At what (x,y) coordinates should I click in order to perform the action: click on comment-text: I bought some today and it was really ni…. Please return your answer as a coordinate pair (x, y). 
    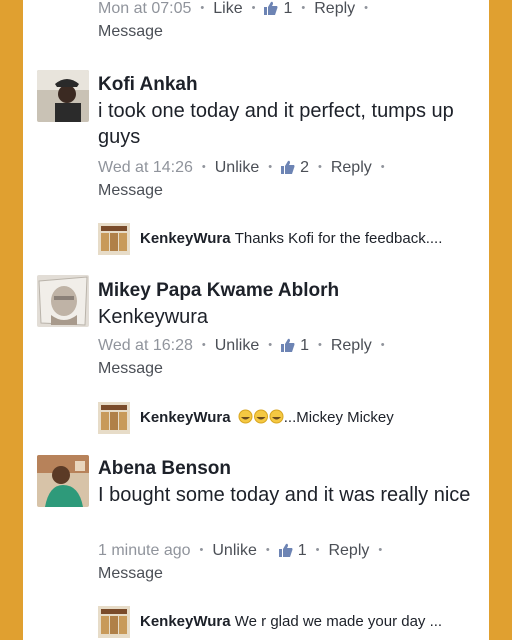
    Looking at the image, I should click on (284, 495).